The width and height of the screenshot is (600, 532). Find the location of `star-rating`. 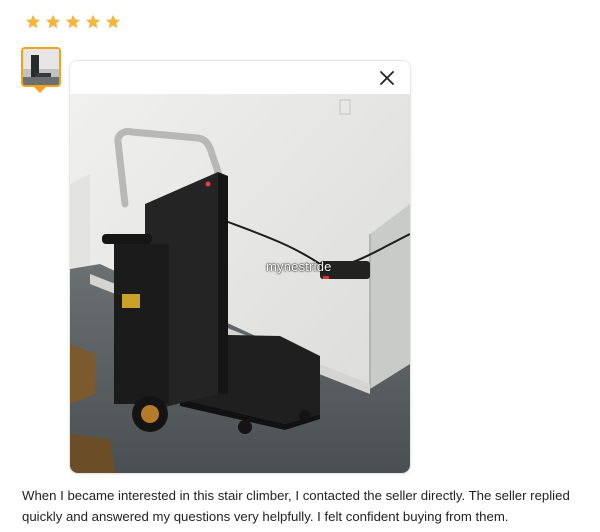

star-rating is located at coordinates (73, 22).